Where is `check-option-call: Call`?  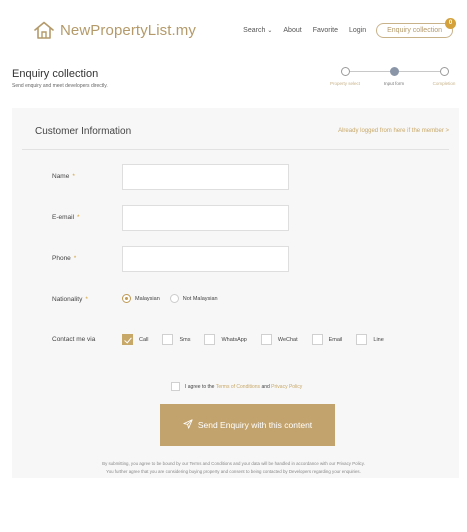
check-option-call: Call is located at coordinates (135, 339).